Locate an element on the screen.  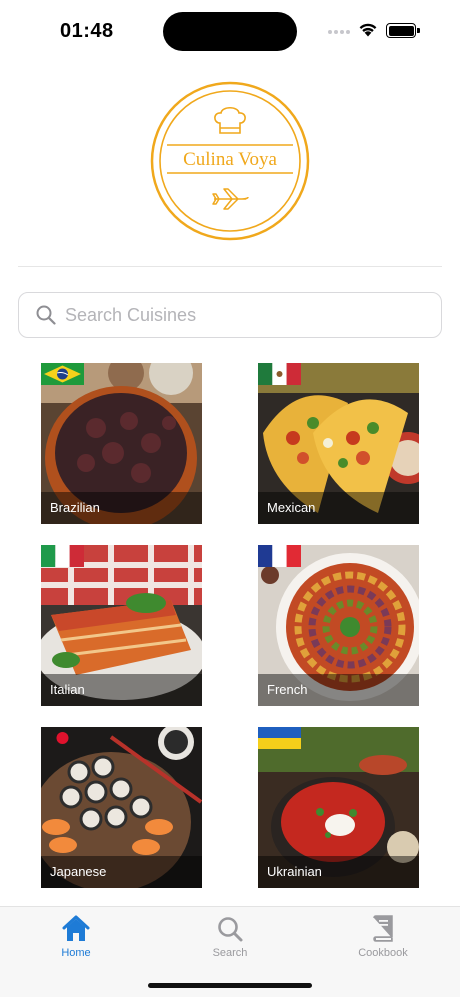
tab-search-label: Search is located at coordinates (230, 953).